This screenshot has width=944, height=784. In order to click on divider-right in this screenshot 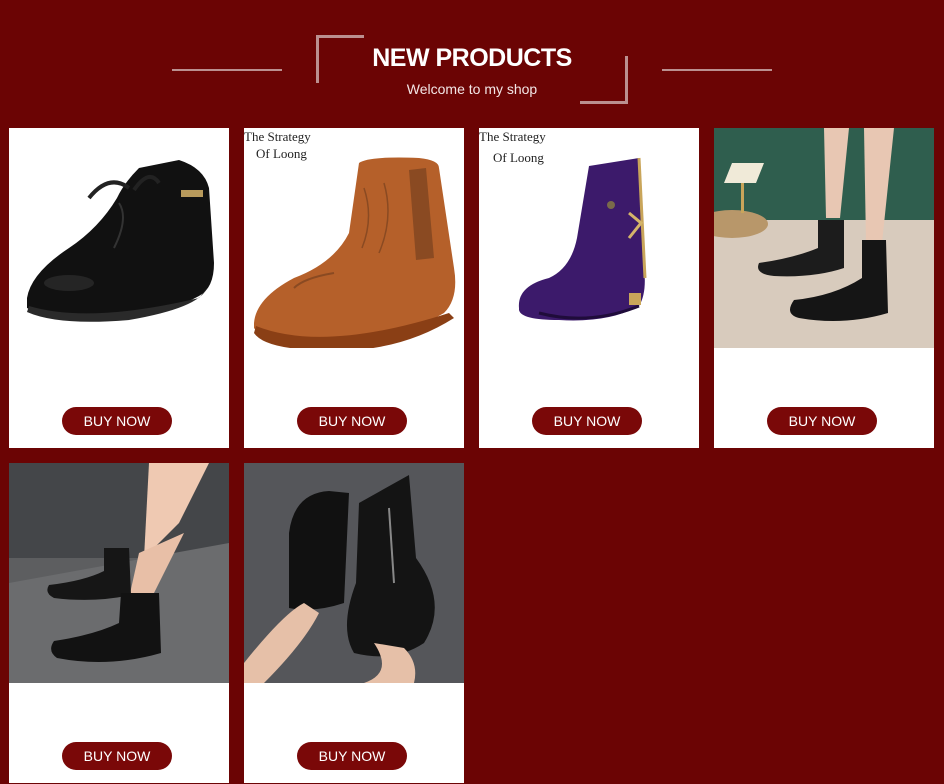, I will do `click(717, 70)`.